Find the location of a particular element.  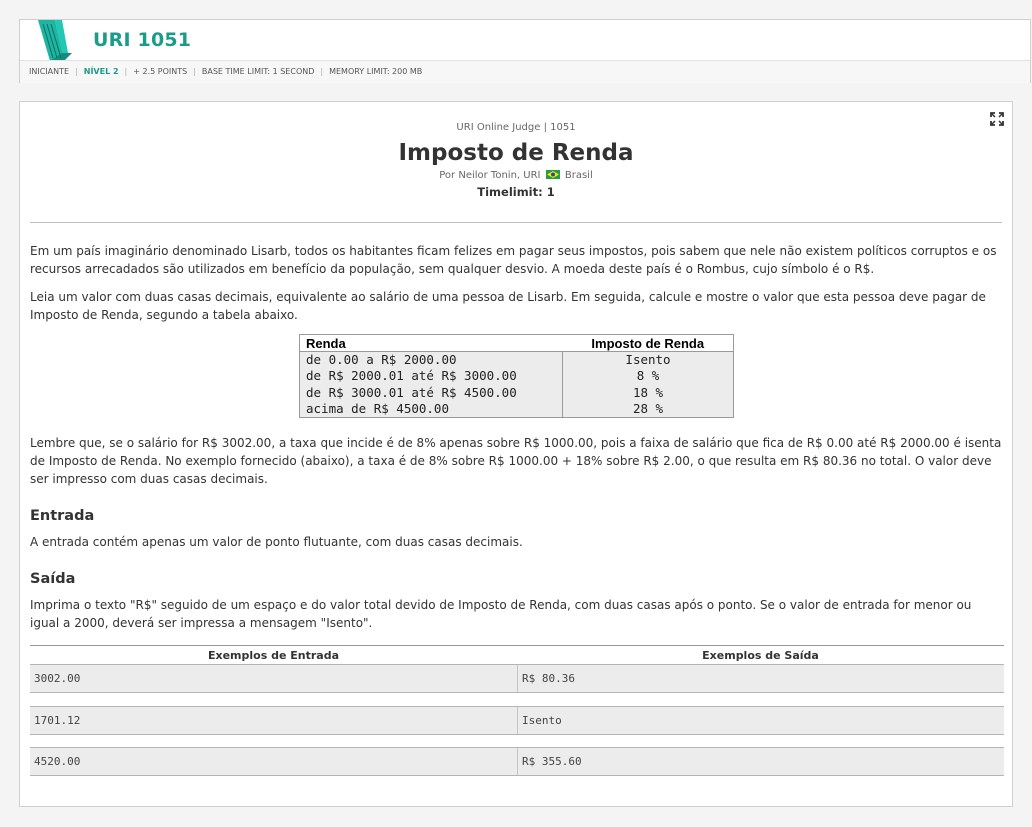

tax-range-cell: de R$ 2000.01 até R$ 3000.00 is located at coordinates (431, 376).